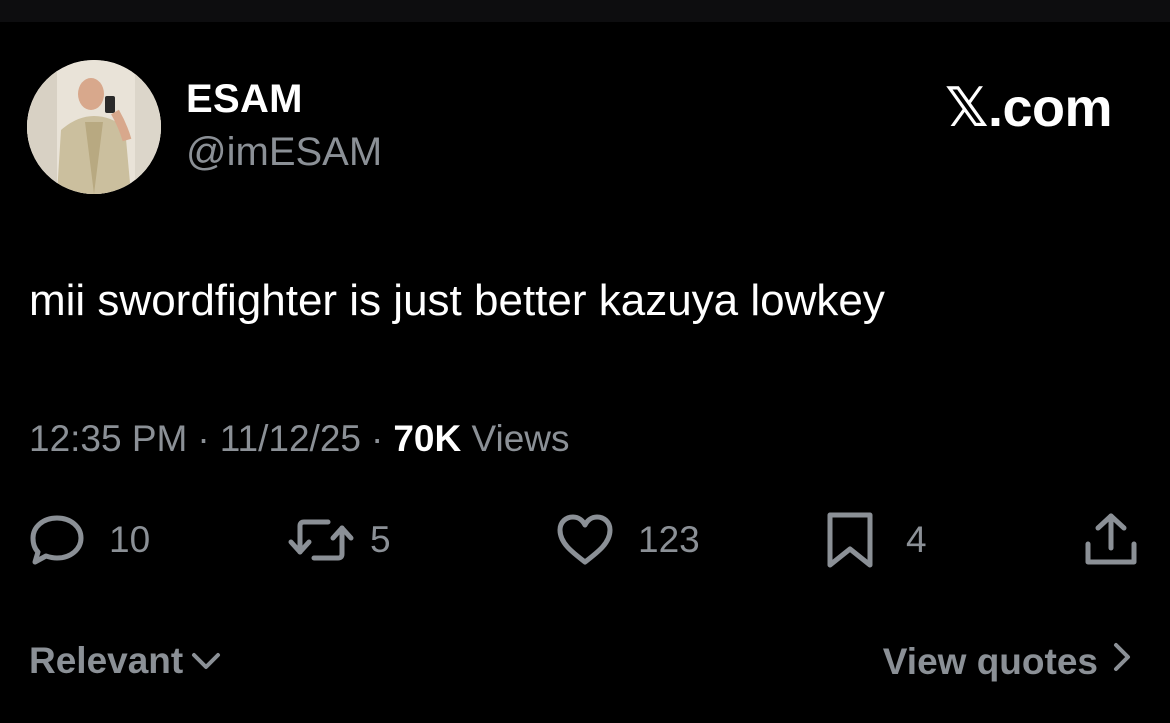 The width and height of the screenshot is (1170, 723). What do you see at coordinates (244, 99) in the screenshot?
I see `display-name: ESAM` at bounding box center [244, 99].